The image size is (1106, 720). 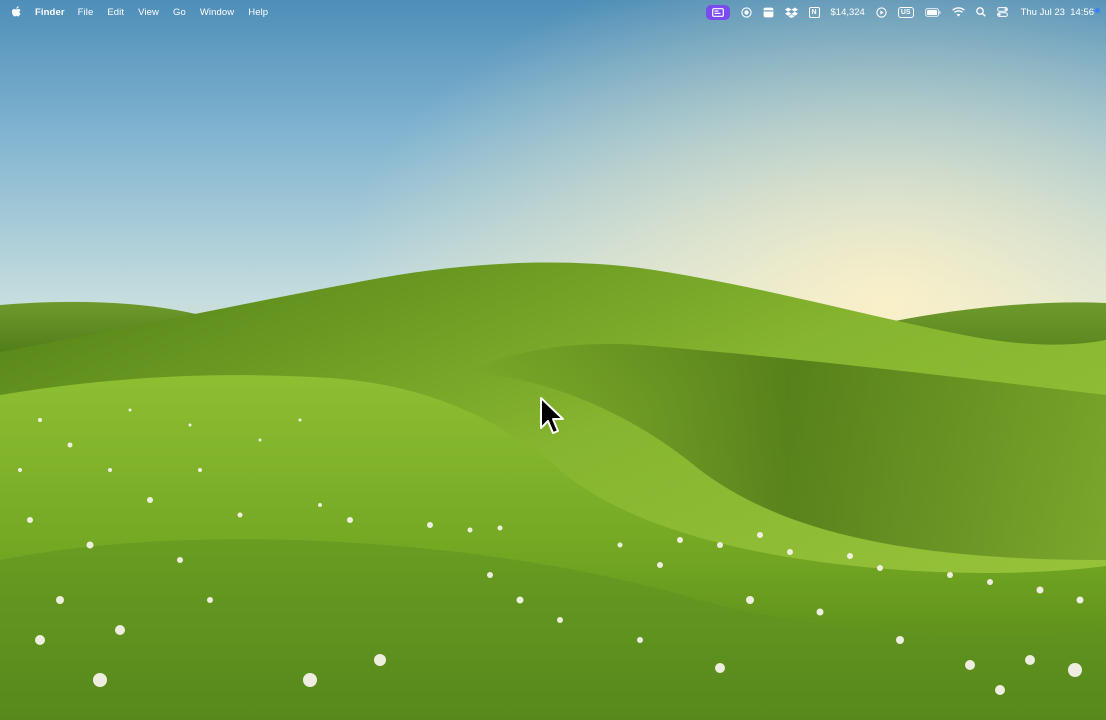 What do you see at coordinates (768, 12) in the screenshot?
I see `calendar-widget-icon` at bounding box center [768, 12].